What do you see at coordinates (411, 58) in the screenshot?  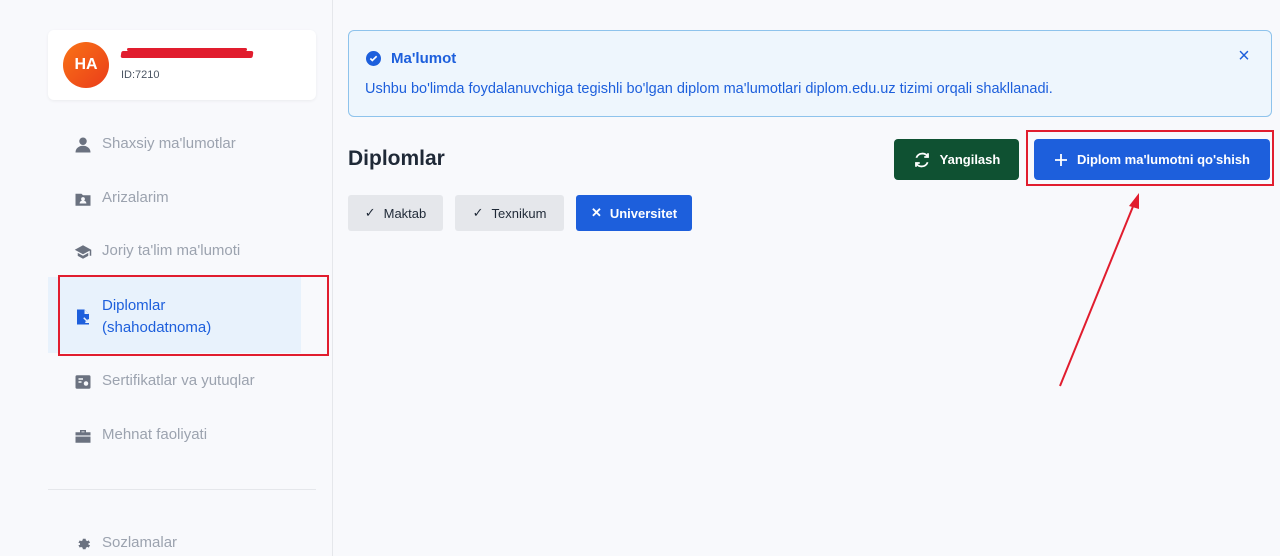 I see `info-title: Ma'lumot` at bounding box center [411, 58].